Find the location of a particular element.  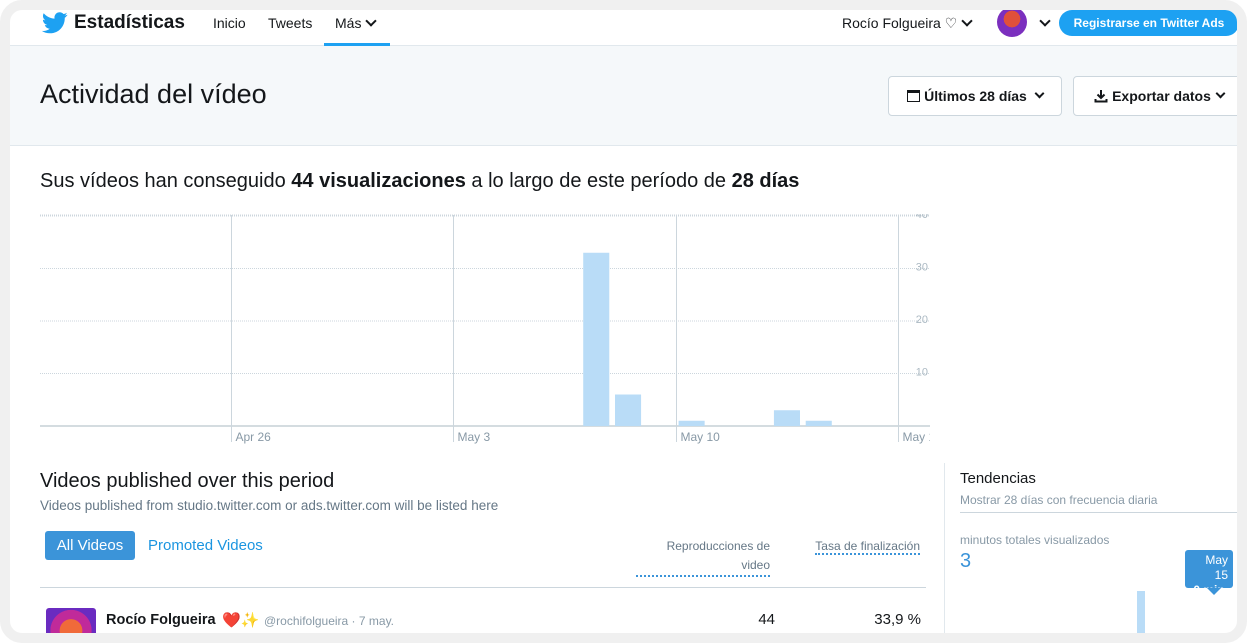

trends-tooltip: May 15 0 min. is located at coordinates (1209, 573).